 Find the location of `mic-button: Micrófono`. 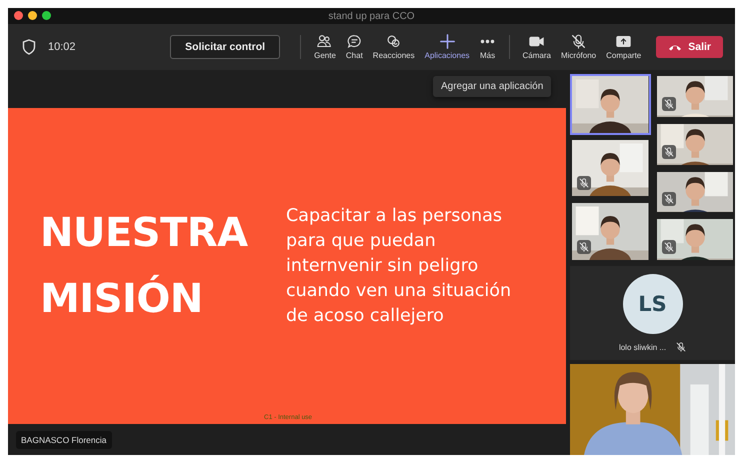

mic-button: Micrófono is located at coordinates (579, 47).